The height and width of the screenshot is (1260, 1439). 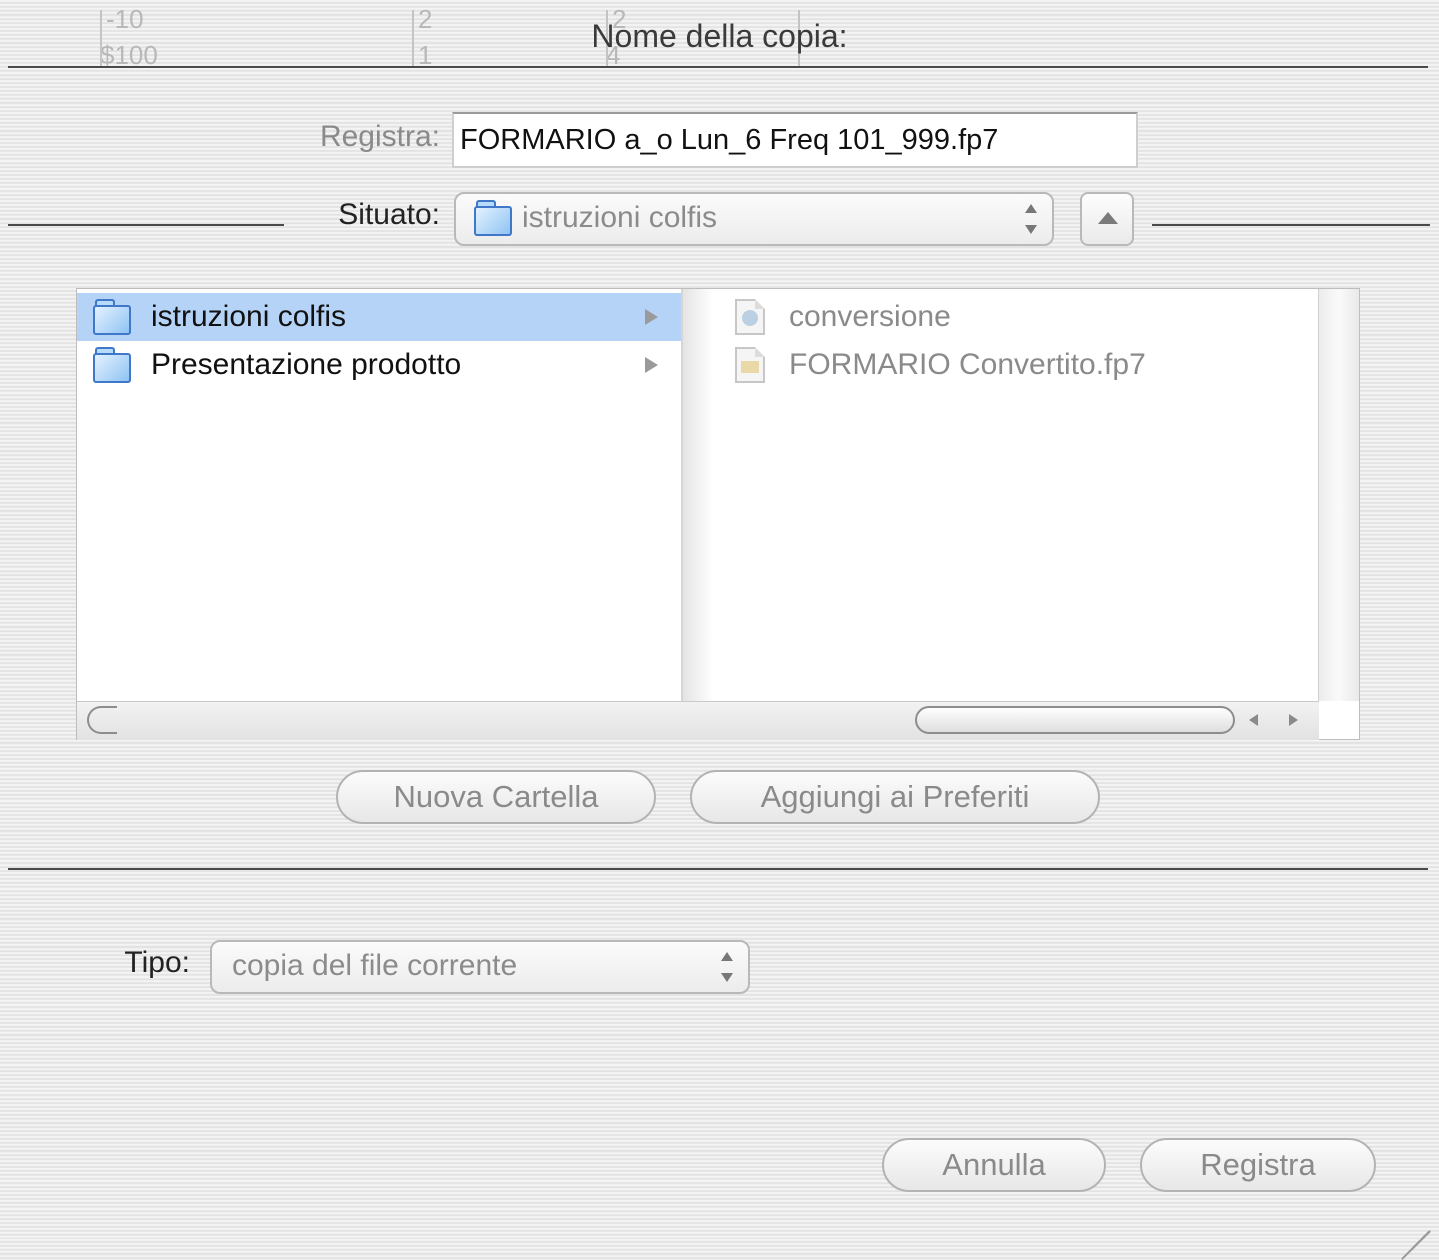 What do you see at coordinates (380, 495) in the screenshot?
I see `browser-column-1: istruzioni colfis Presentazione prodotto` at bounding box center [380, 495].